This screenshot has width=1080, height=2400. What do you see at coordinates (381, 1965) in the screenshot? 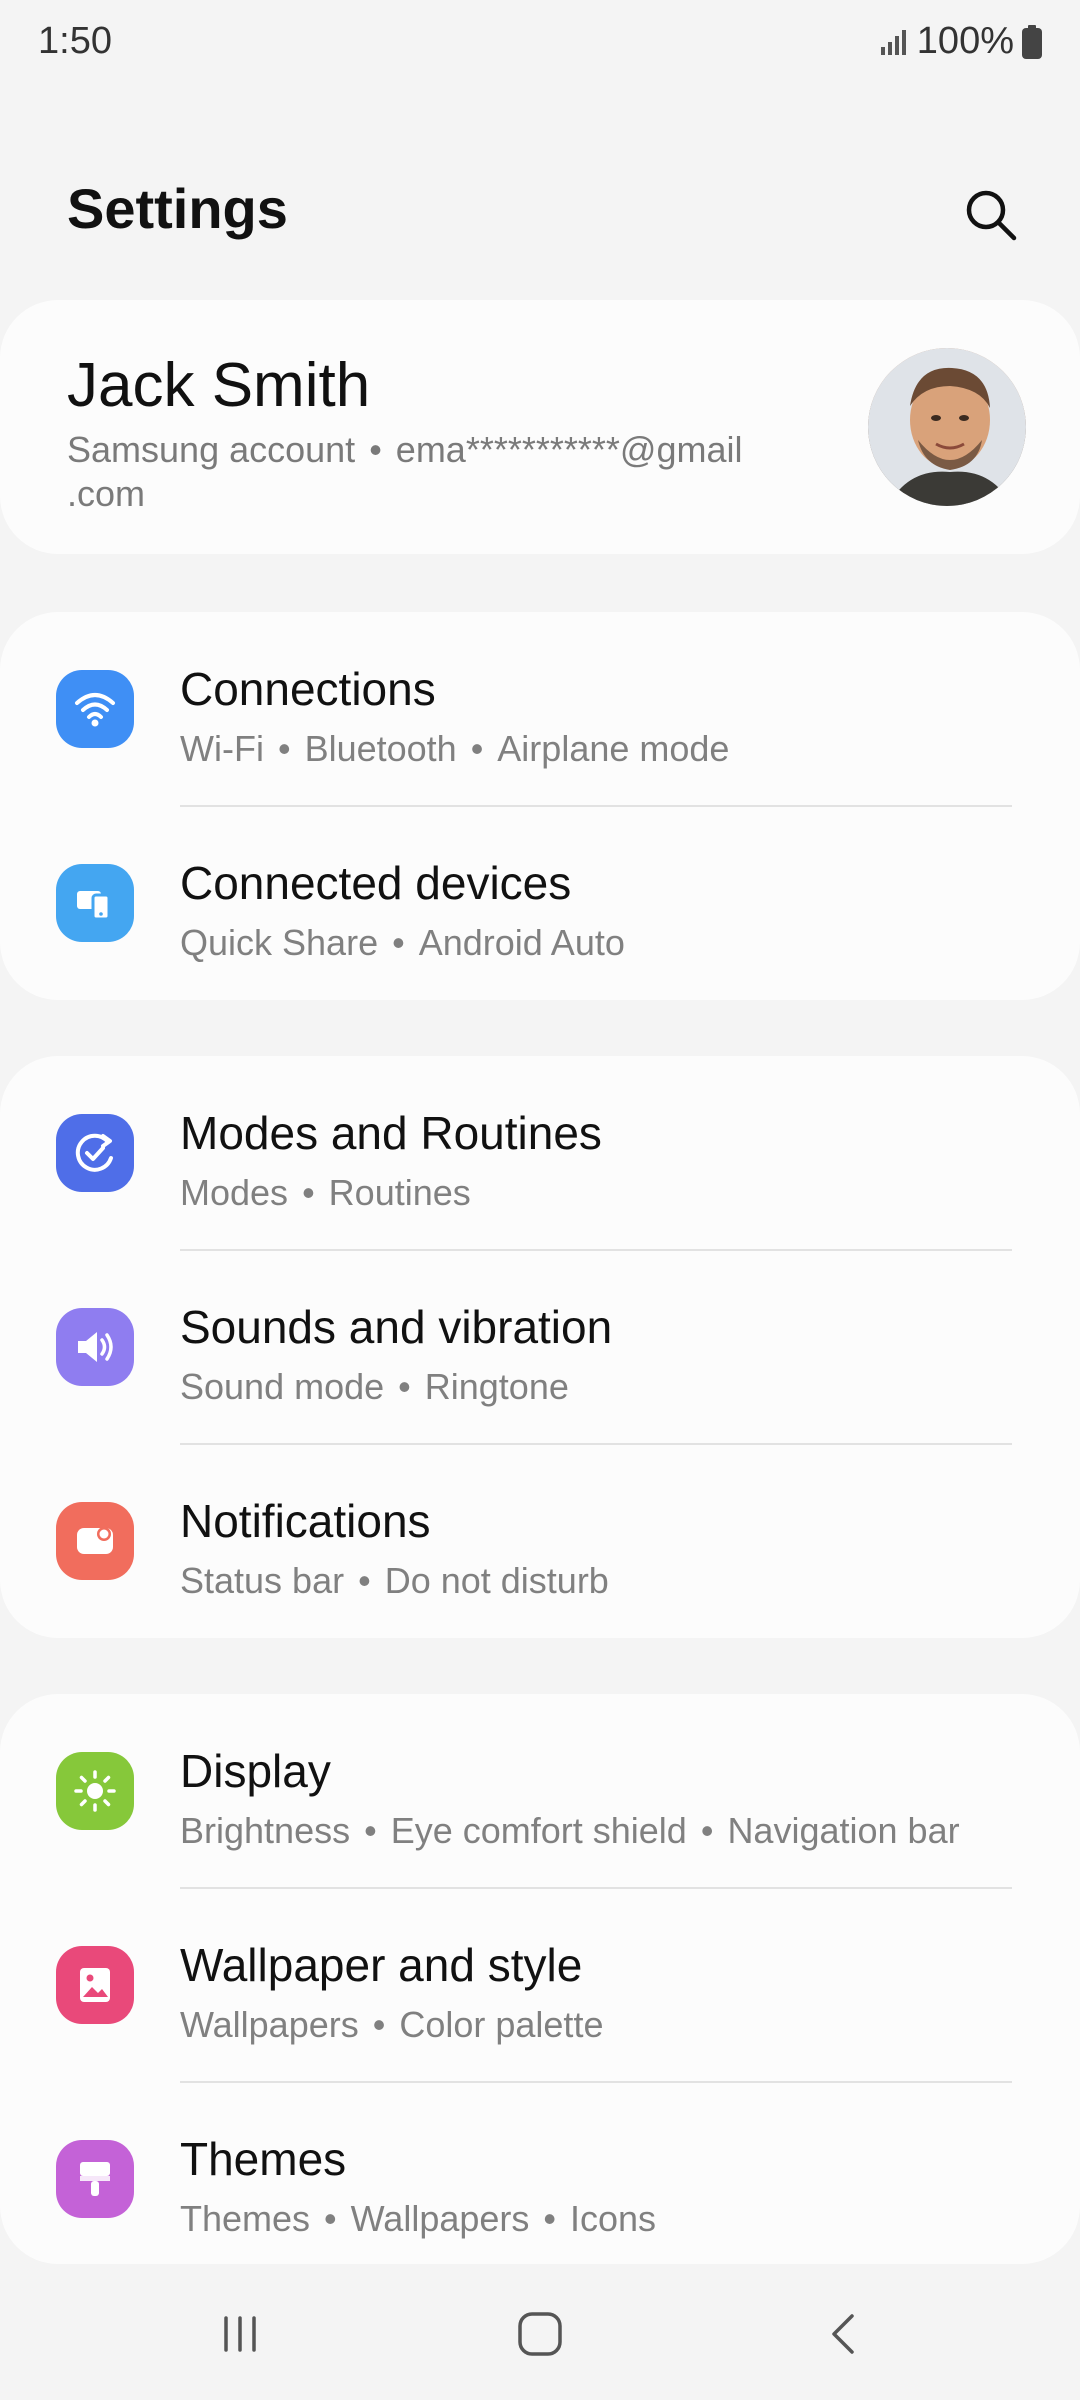
I see `item-title: Wallpaper and style` at bounding box center [381, 1965].